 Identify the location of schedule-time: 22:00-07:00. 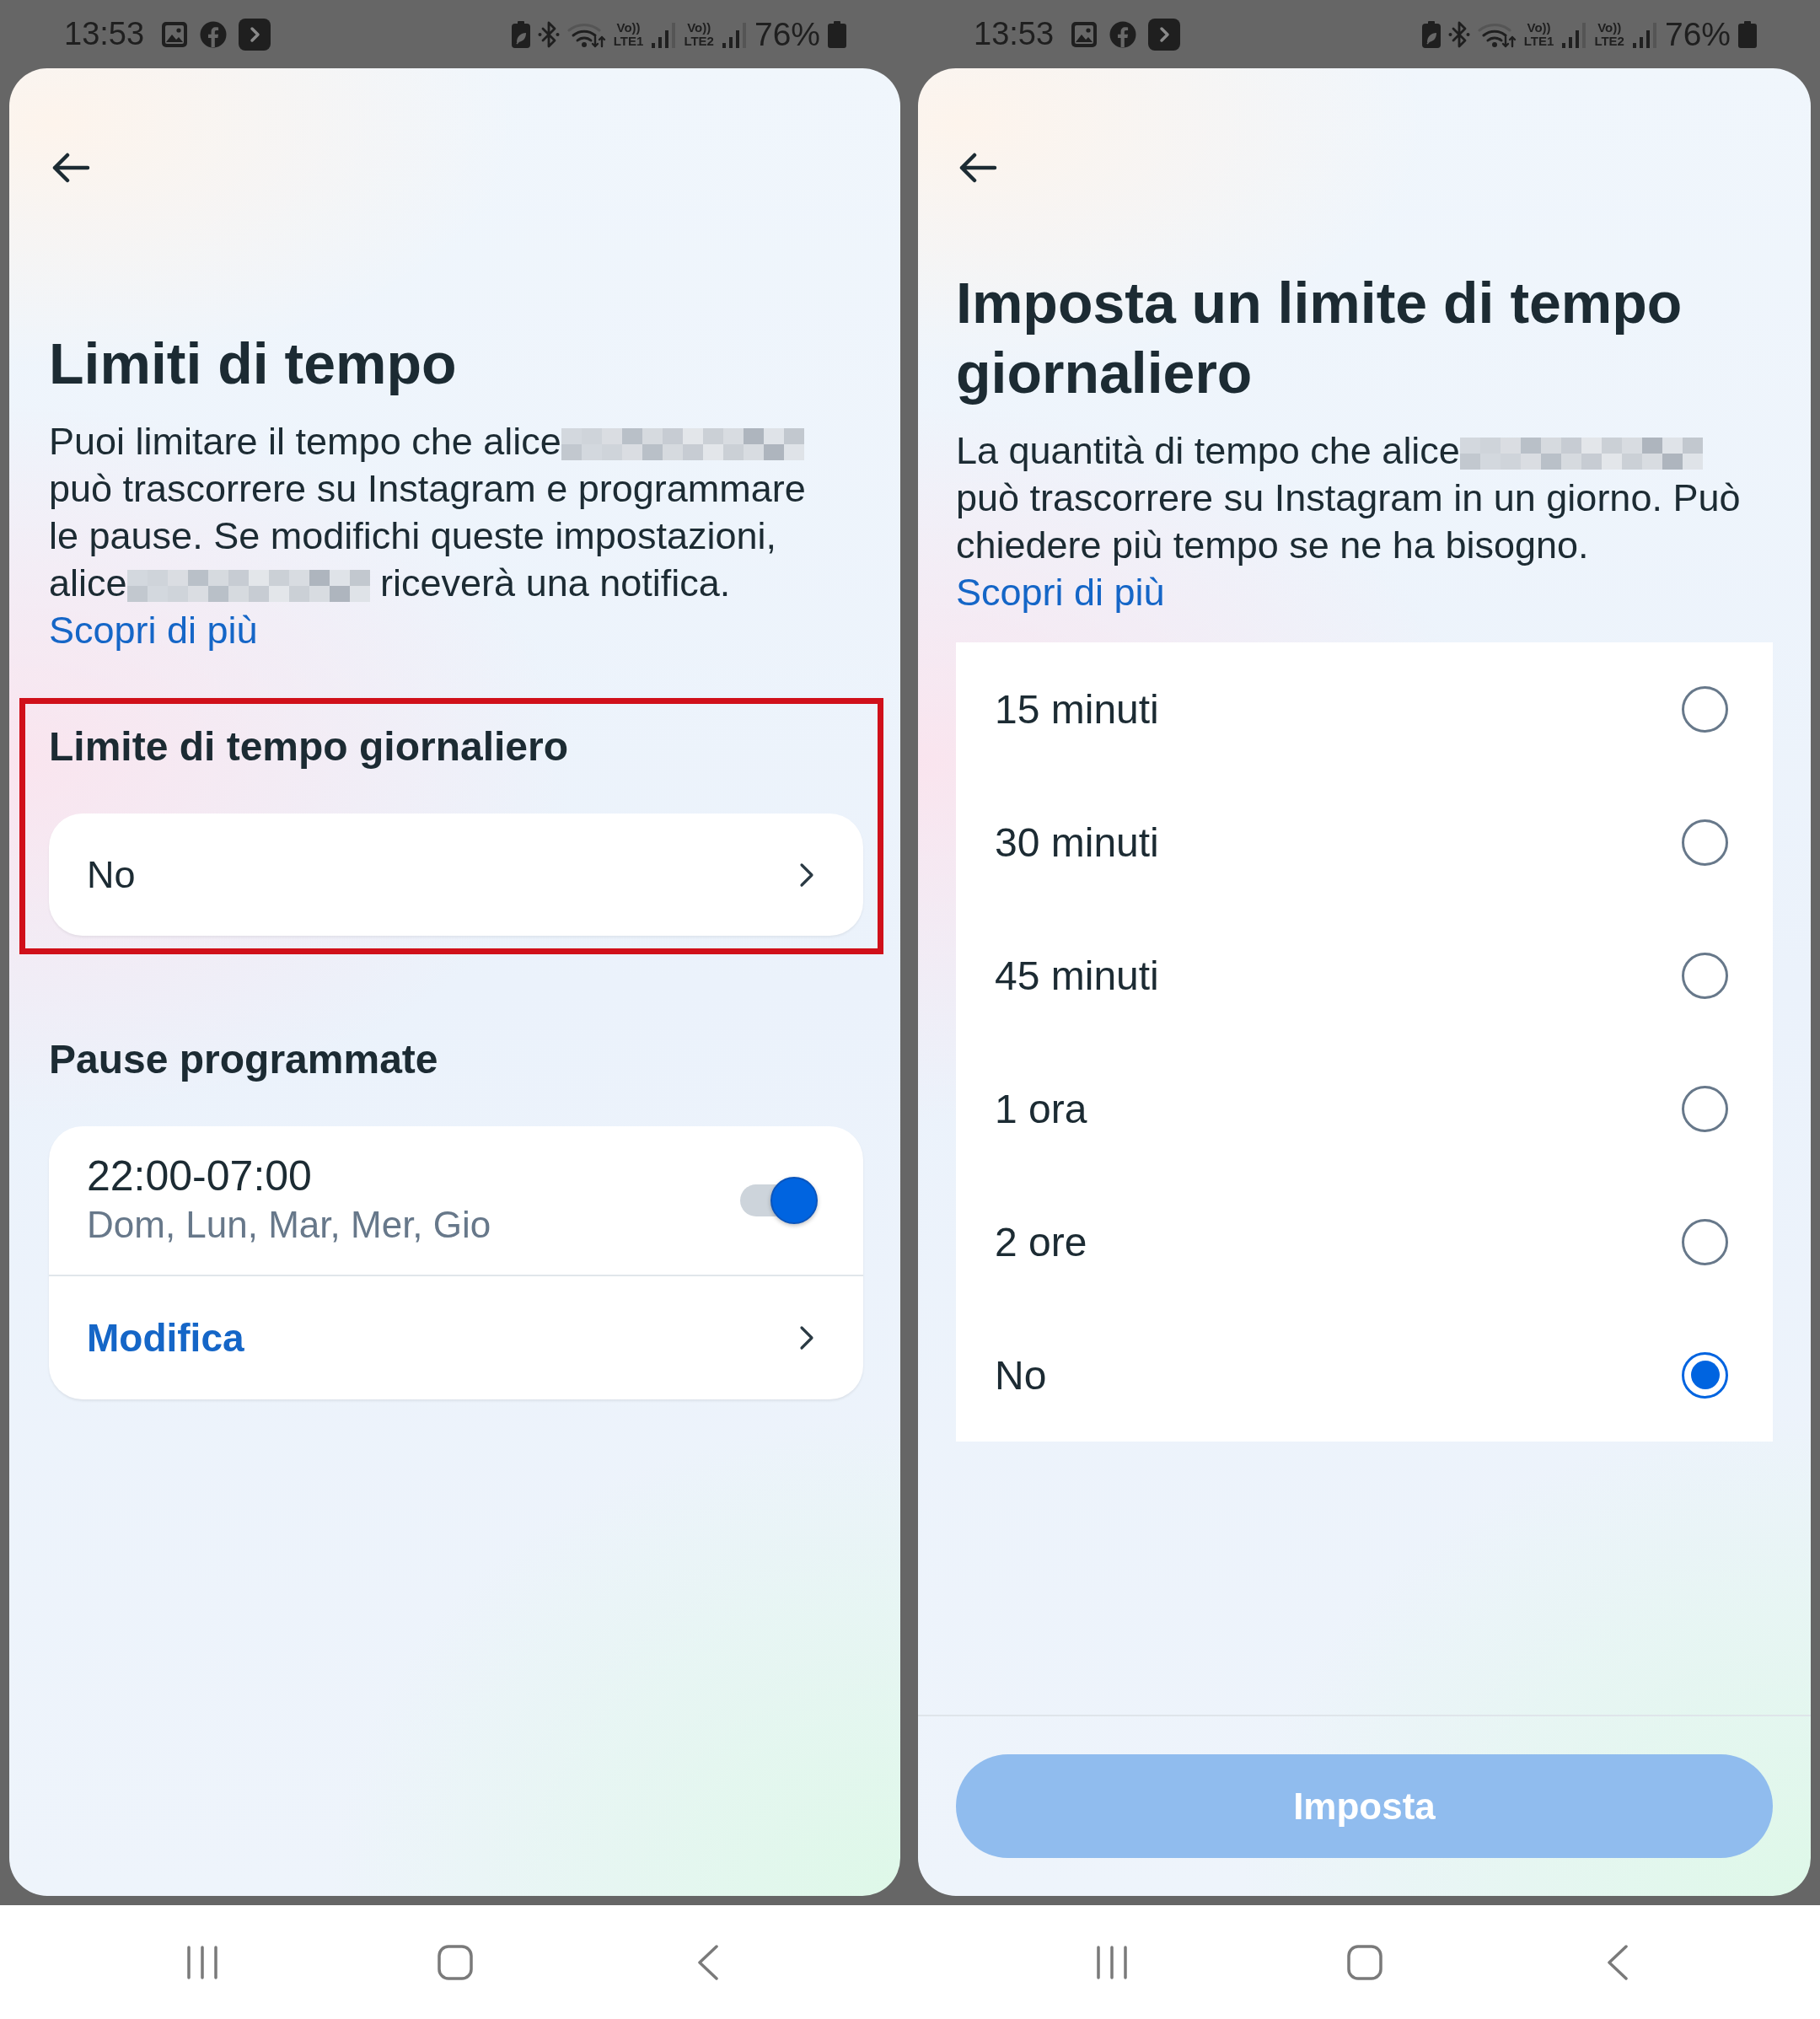
(200, 1176).